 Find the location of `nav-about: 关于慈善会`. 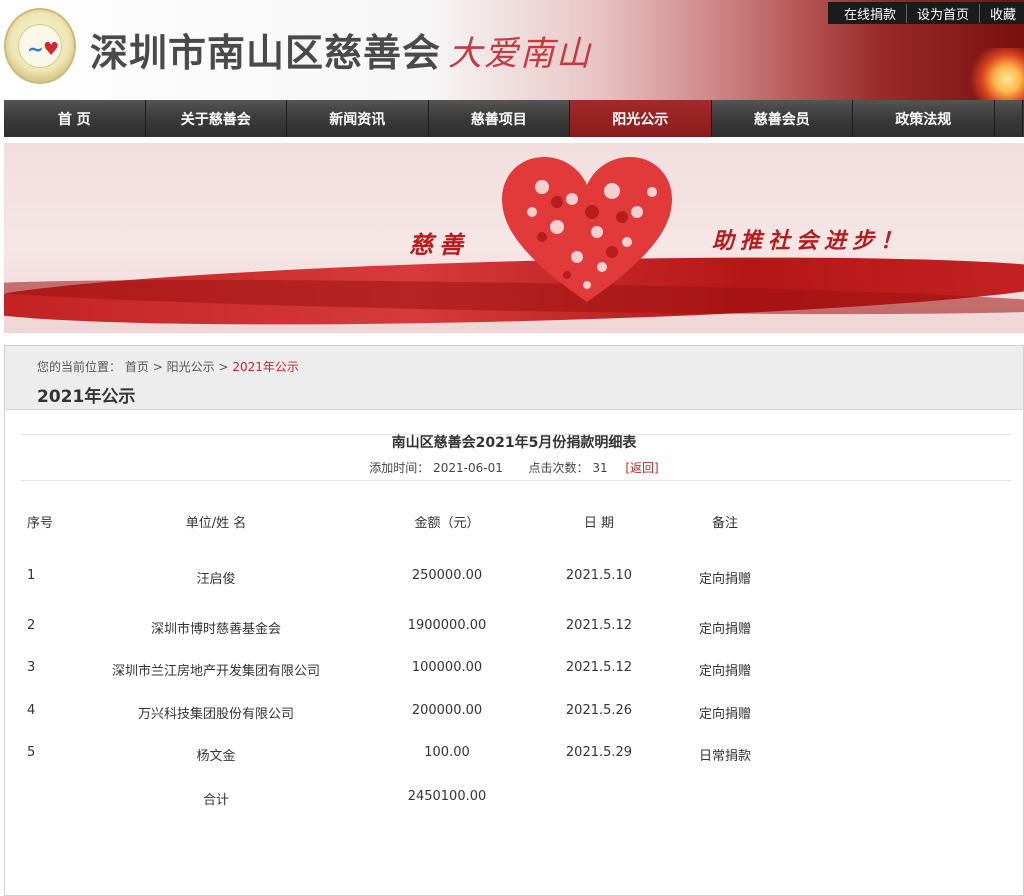

nav-about: 关于慈善会 is located at coordinates (216, 118).